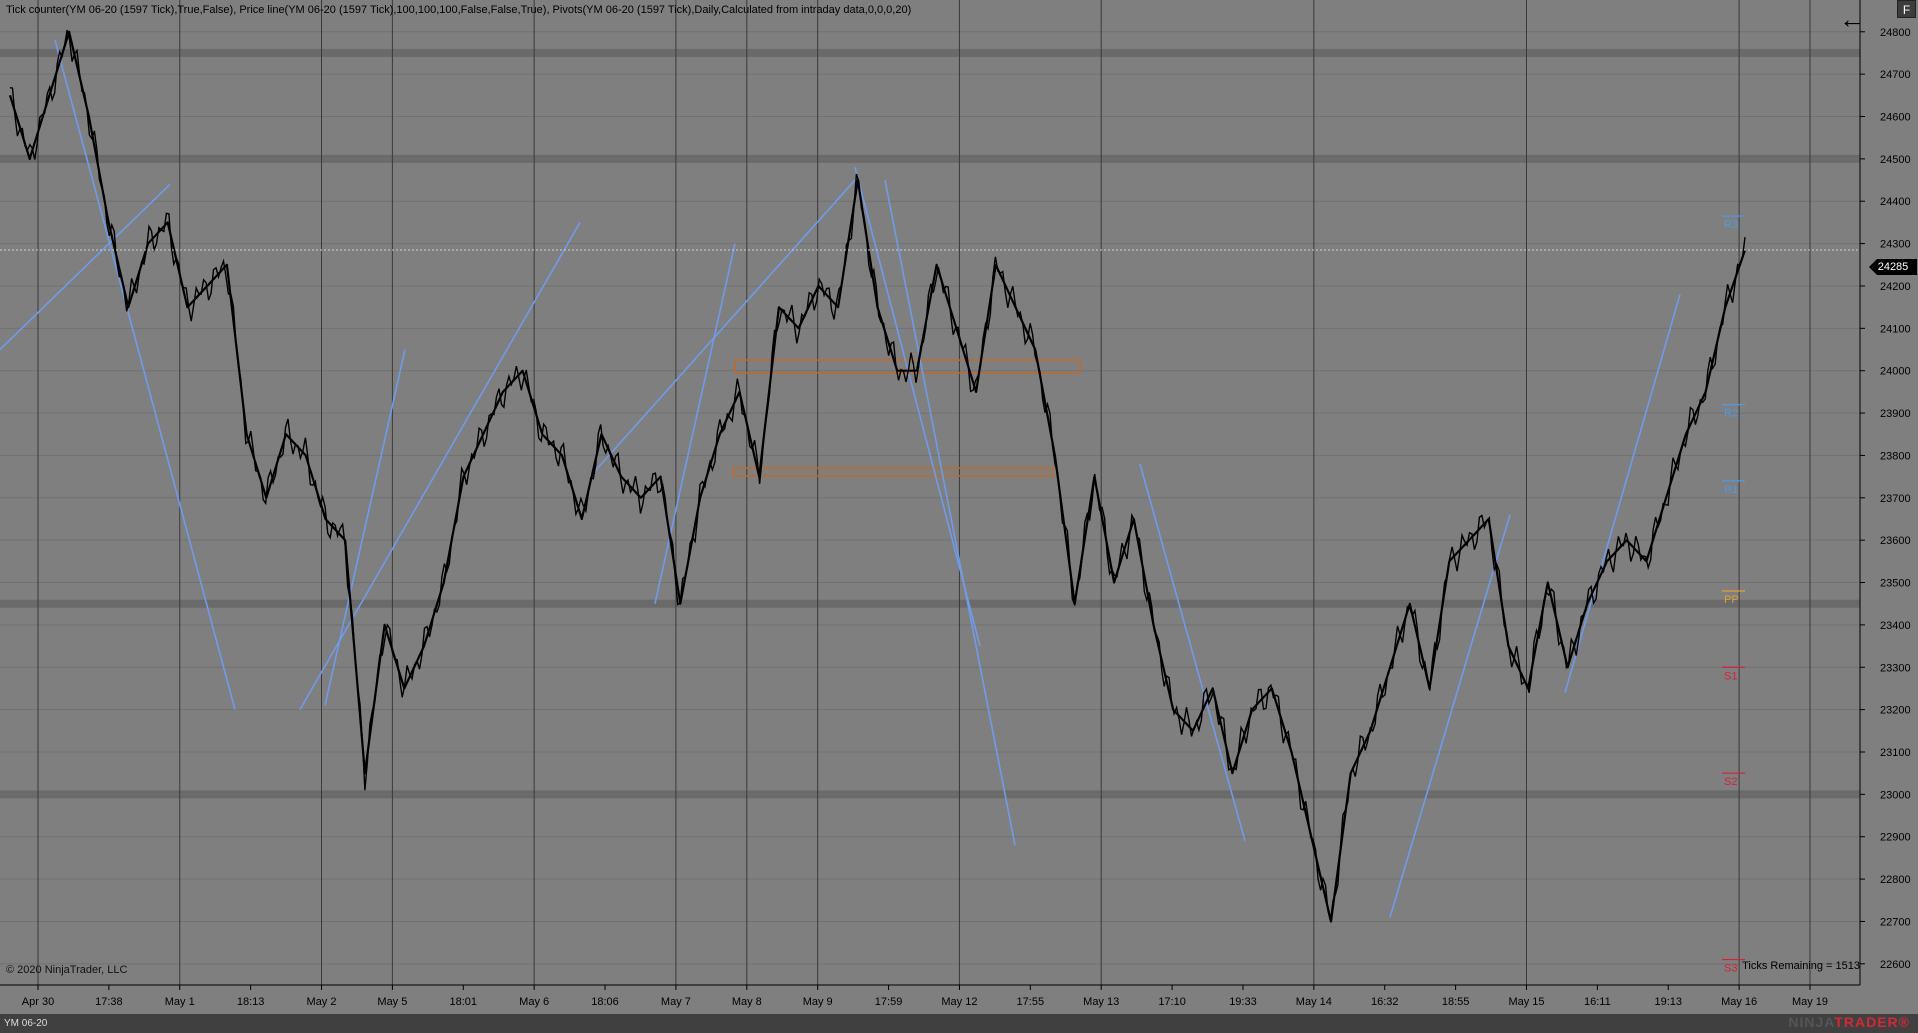 The width and height of the screenshot is (1918, 1033). What do you see at coordinates (1731, 414) in the screenshot?
I see `pivot-label-R2: R2` at bounding box center [1731, 414].